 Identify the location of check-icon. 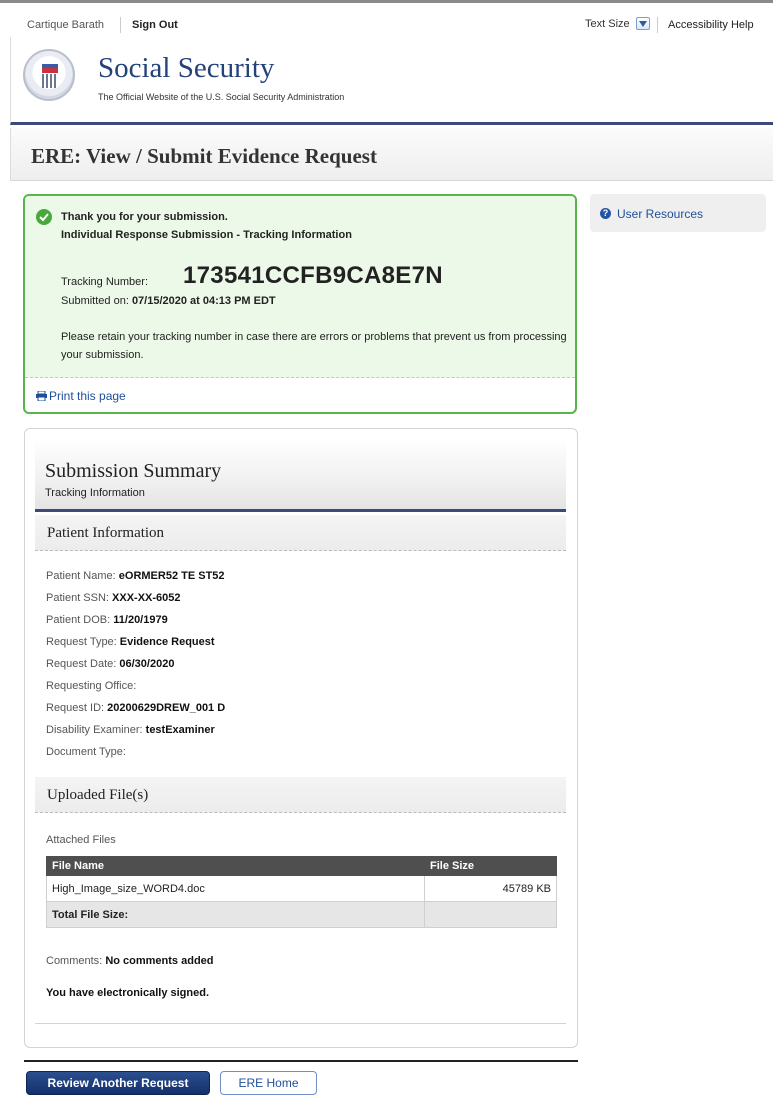
(44, 217).